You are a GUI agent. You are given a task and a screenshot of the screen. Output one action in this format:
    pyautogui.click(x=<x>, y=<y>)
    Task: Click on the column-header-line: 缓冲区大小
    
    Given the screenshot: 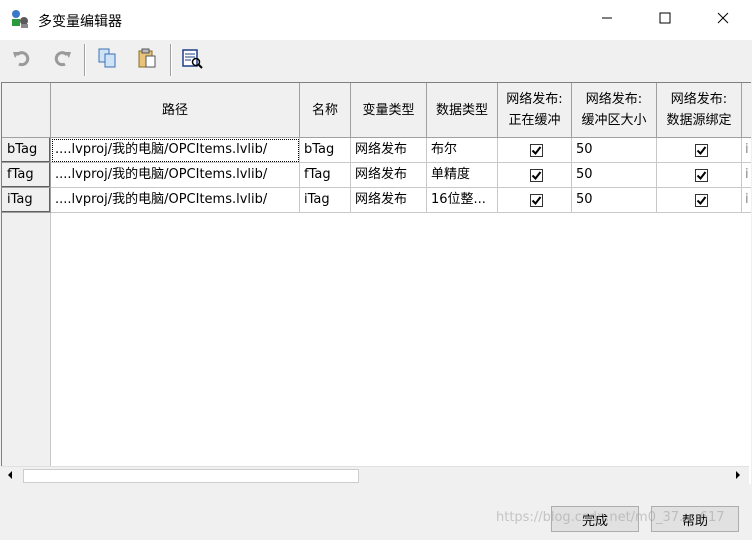 What is the action you would take?
    pyautogui.click(x=614, y=120)
    